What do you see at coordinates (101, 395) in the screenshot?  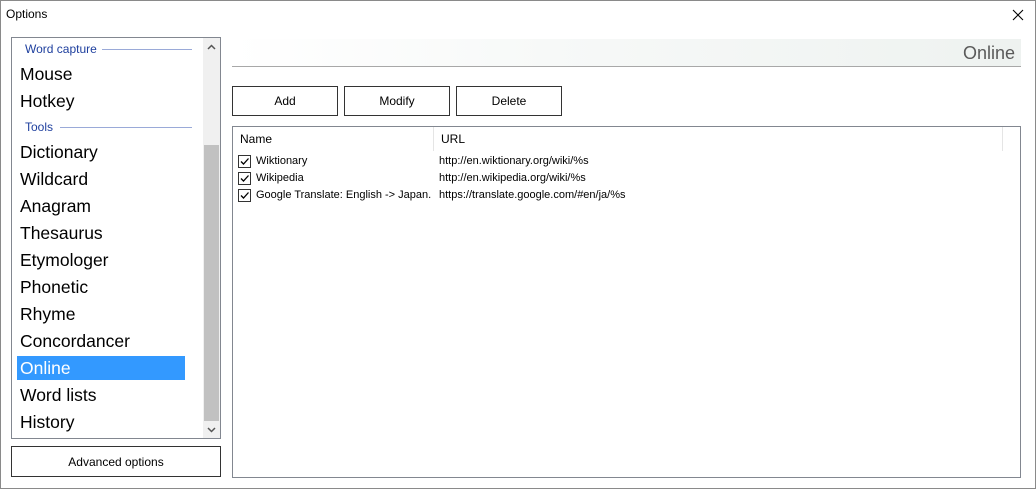 I see `category-item-word-lists: Word lists` at bounding box center [101, 395].